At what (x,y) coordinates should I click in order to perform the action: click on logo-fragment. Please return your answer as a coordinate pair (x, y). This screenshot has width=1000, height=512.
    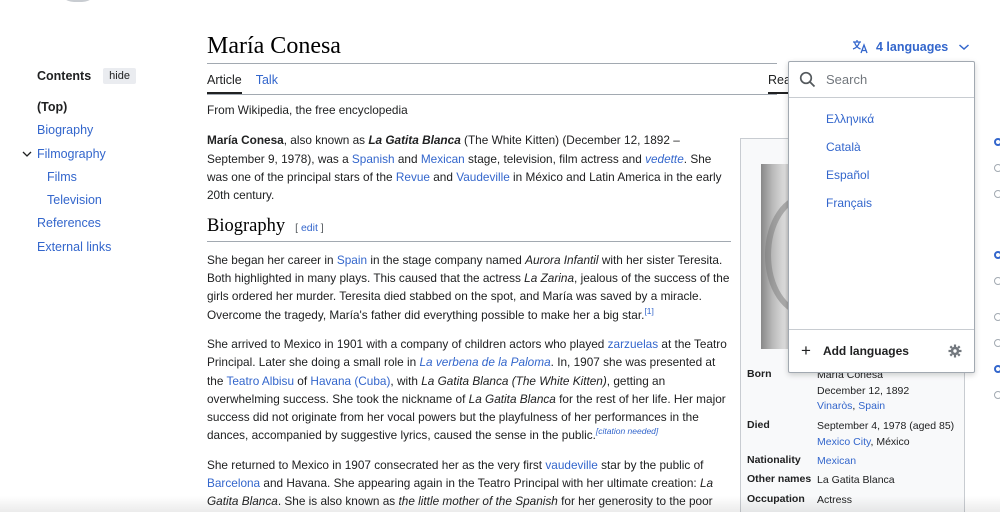
    Looking at the image, I should click on (78, 1).